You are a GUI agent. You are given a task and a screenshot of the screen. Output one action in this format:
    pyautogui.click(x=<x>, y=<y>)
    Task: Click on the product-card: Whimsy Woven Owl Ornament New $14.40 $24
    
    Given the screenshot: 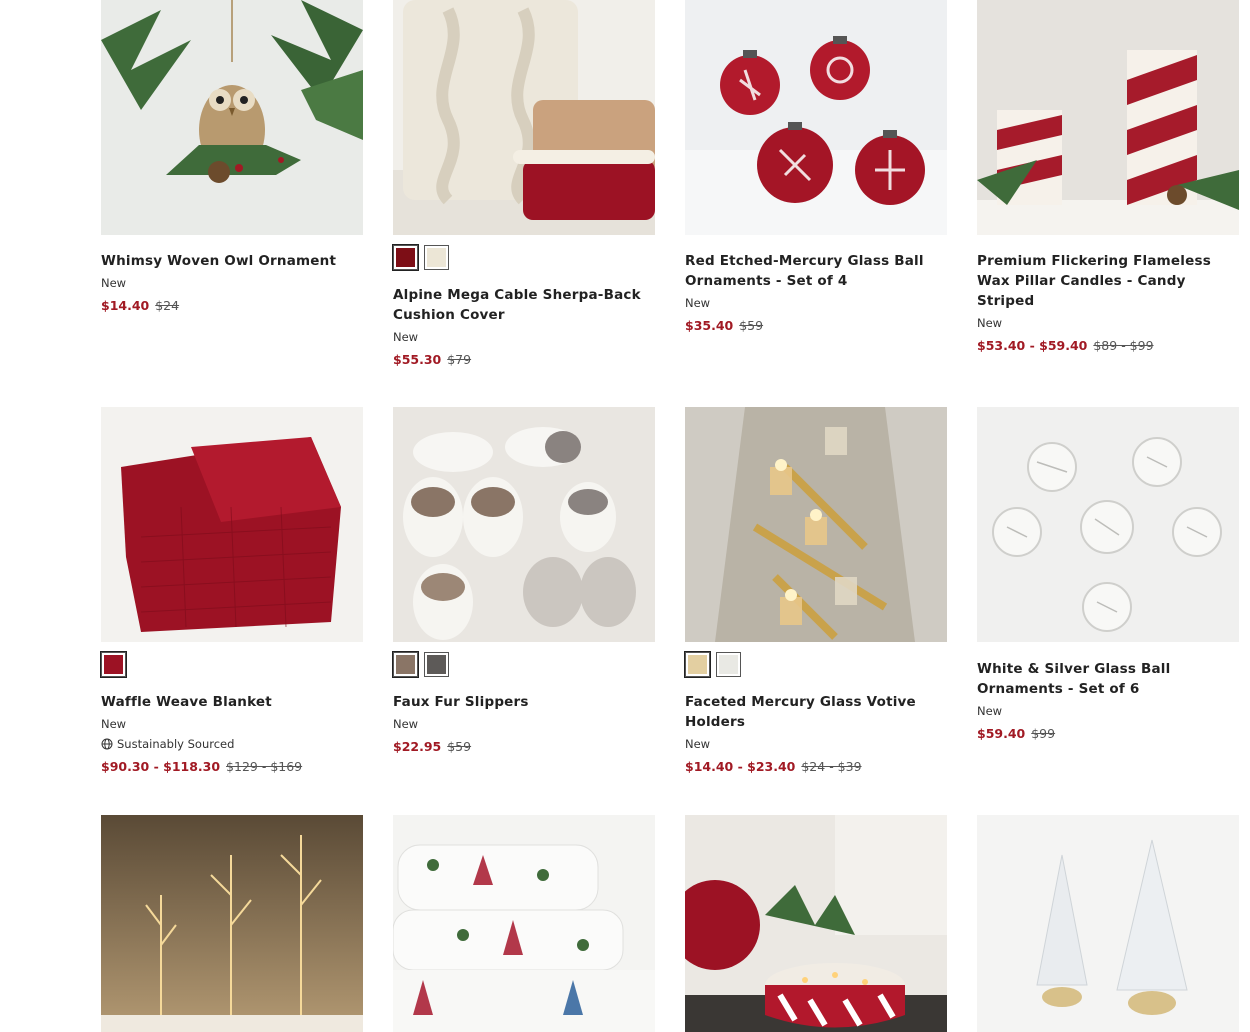 What is the action you would take?
    pyautogui.click(x=232, y=157)
    